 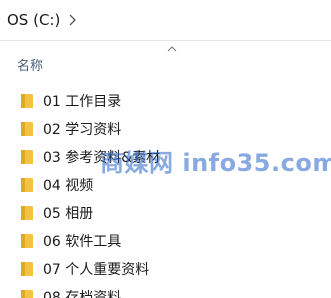 I want to click on list-item: 04 视频, so click(x=165, y=185).